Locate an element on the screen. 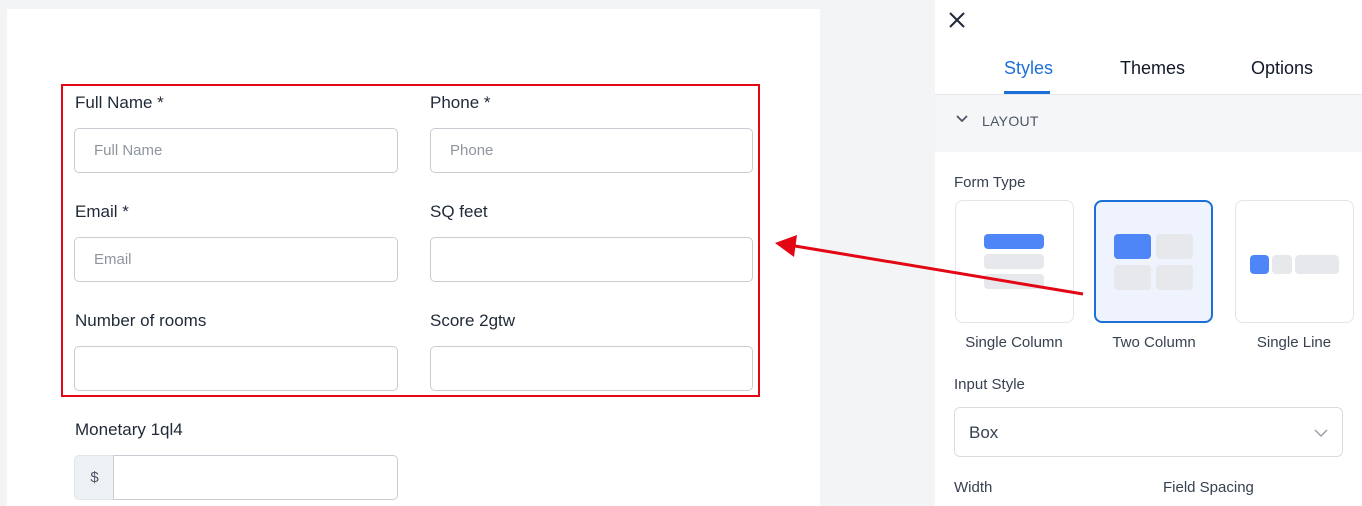 The height and width of the screenshot is (506, 1362). number-of-rooms-input is located at coordinates (236, 368).